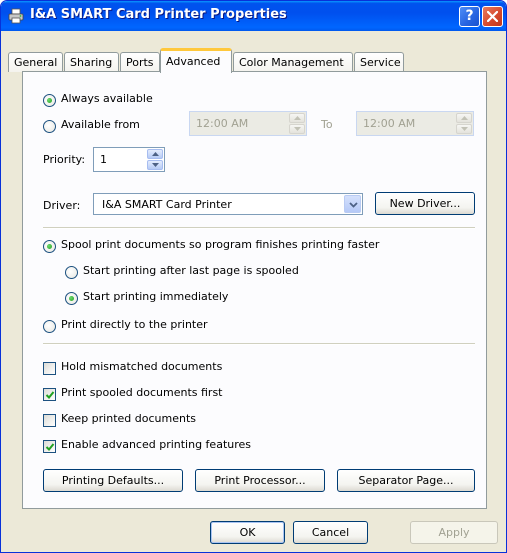 This screenshot has width=507, height=553. Describe the element at coordinates (129, 418) in the screenshot. I see `keep-printed-label: Keep printed documents` at that location.